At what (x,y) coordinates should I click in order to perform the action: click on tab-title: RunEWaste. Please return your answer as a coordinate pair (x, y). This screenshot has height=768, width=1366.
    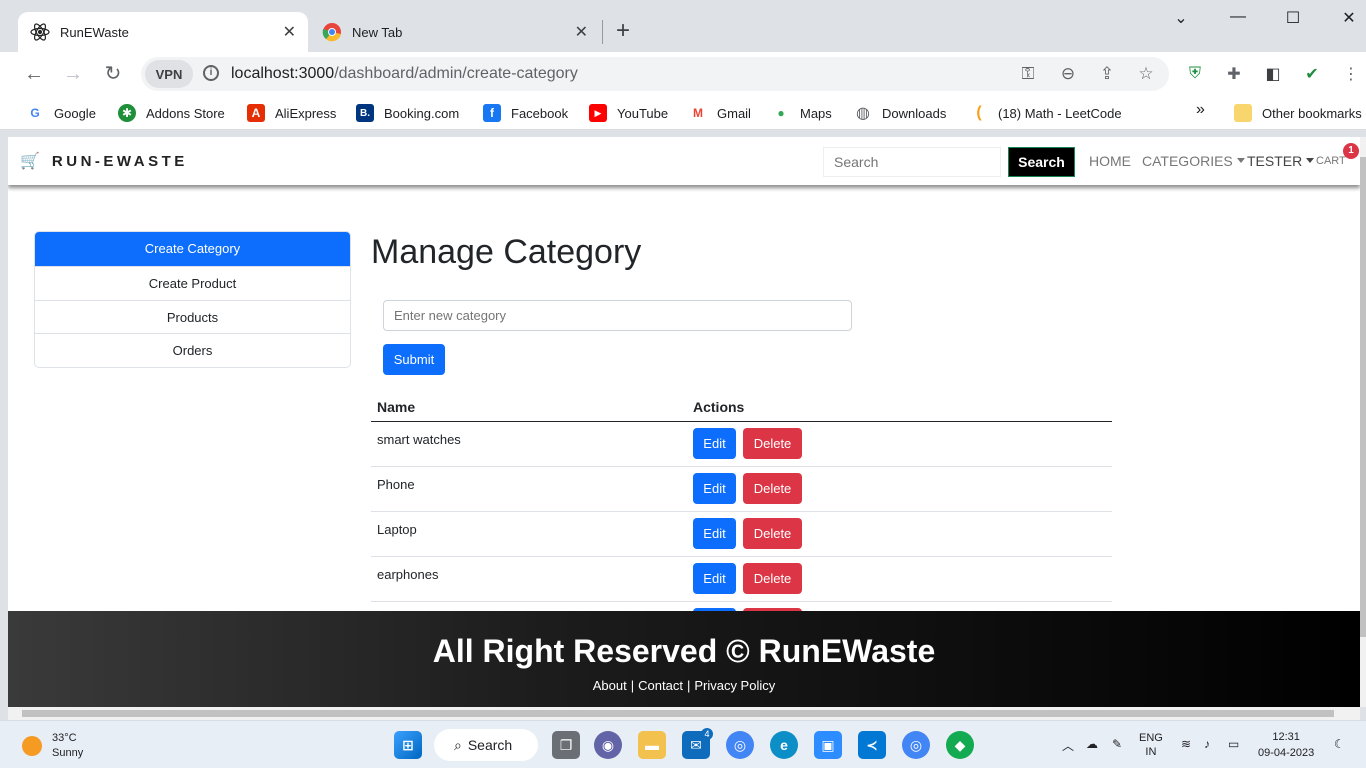
    Looking at the image, I should click on (94, 32).